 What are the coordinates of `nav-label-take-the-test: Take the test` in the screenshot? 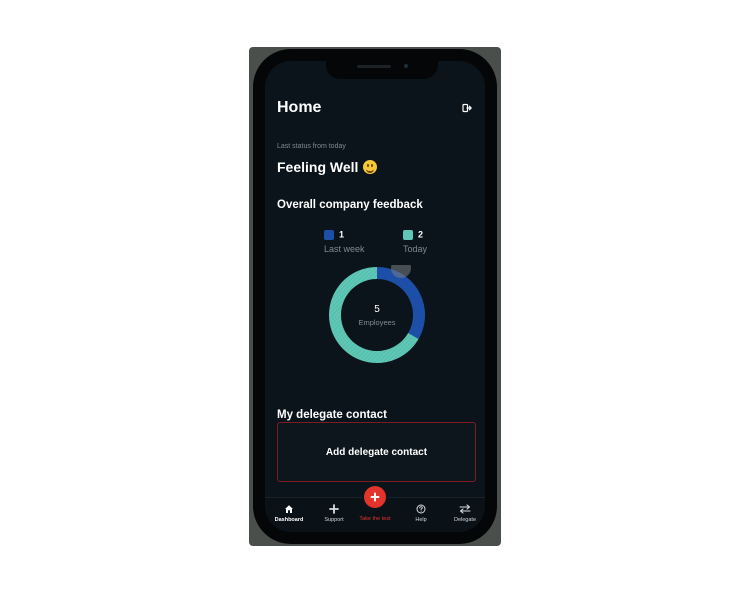 It's located at (375, 519).